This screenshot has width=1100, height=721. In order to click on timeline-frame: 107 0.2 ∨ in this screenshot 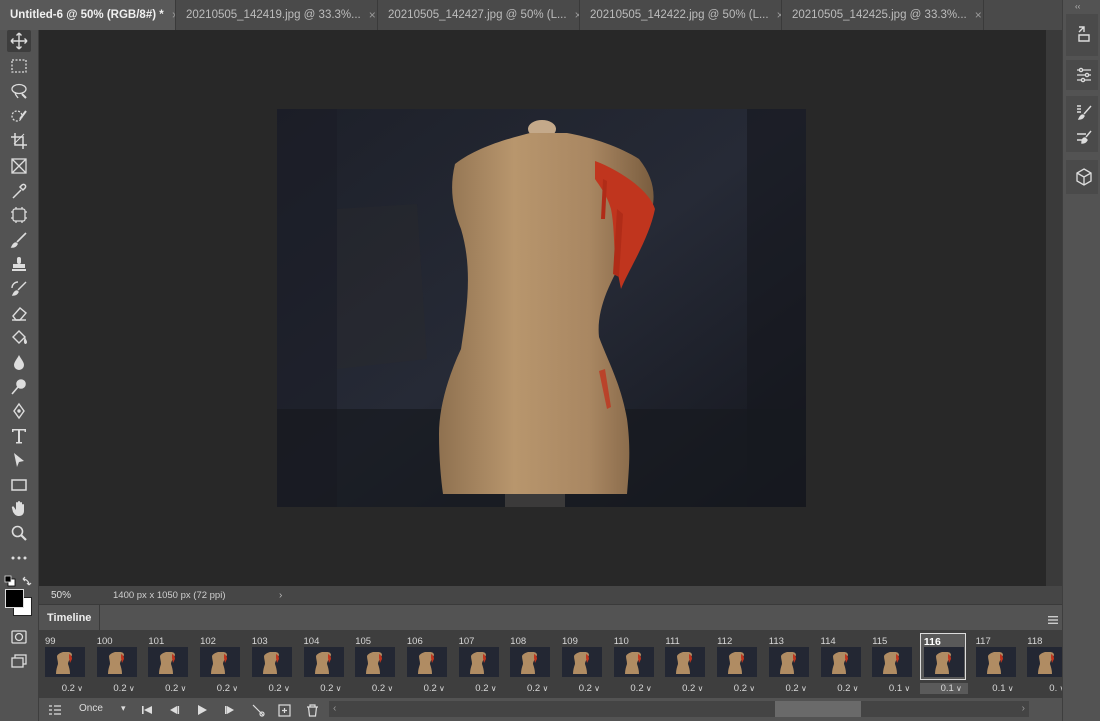, I will do `click(479, 665)`.